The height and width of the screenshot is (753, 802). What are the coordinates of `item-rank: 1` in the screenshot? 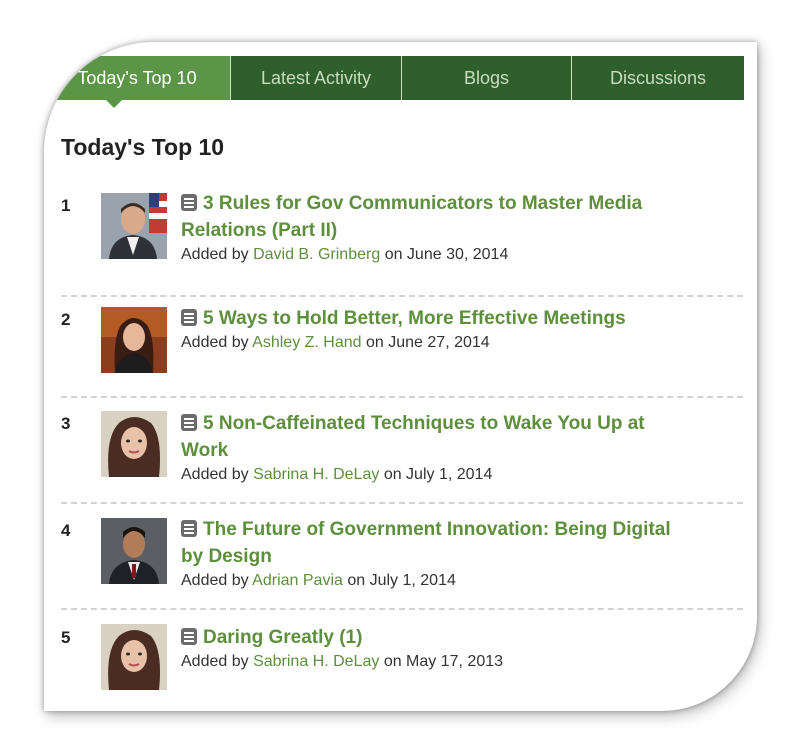 It's located at (66, 205).